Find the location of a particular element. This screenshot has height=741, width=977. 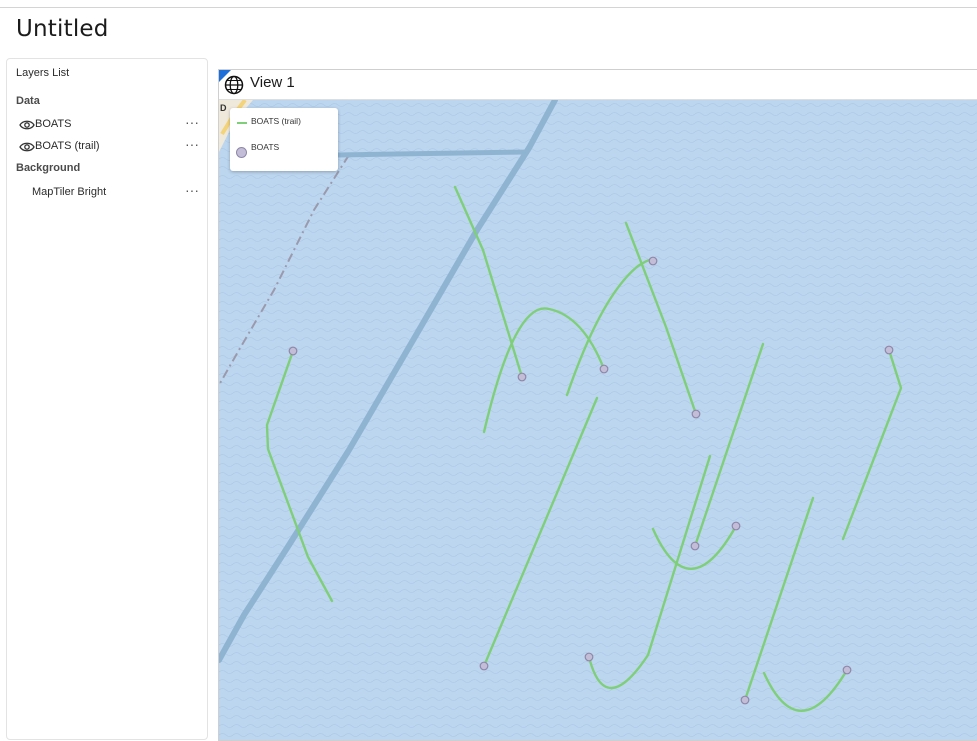

layer-row-boats: BOATS ··· is located at coordinates (107, 125).